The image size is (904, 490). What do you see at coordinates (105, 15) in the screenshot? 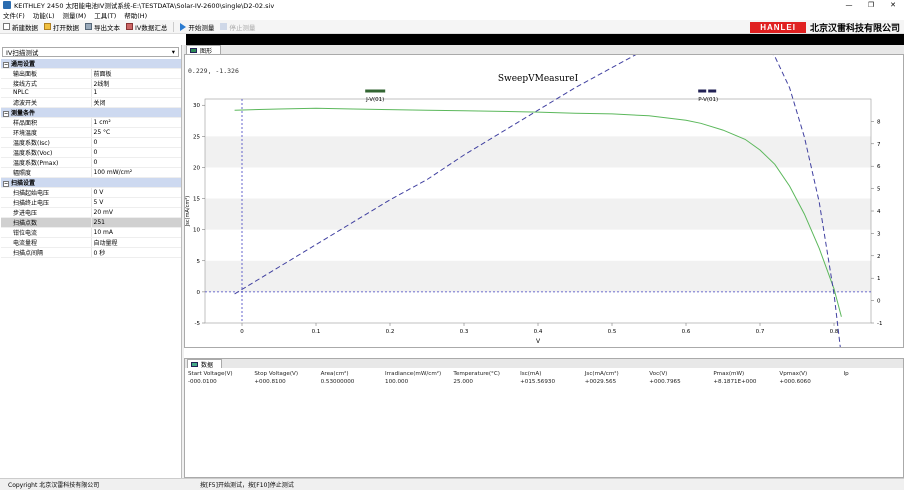
I see `menu-tools: 工具(T)` at bounding box center [105, 15].